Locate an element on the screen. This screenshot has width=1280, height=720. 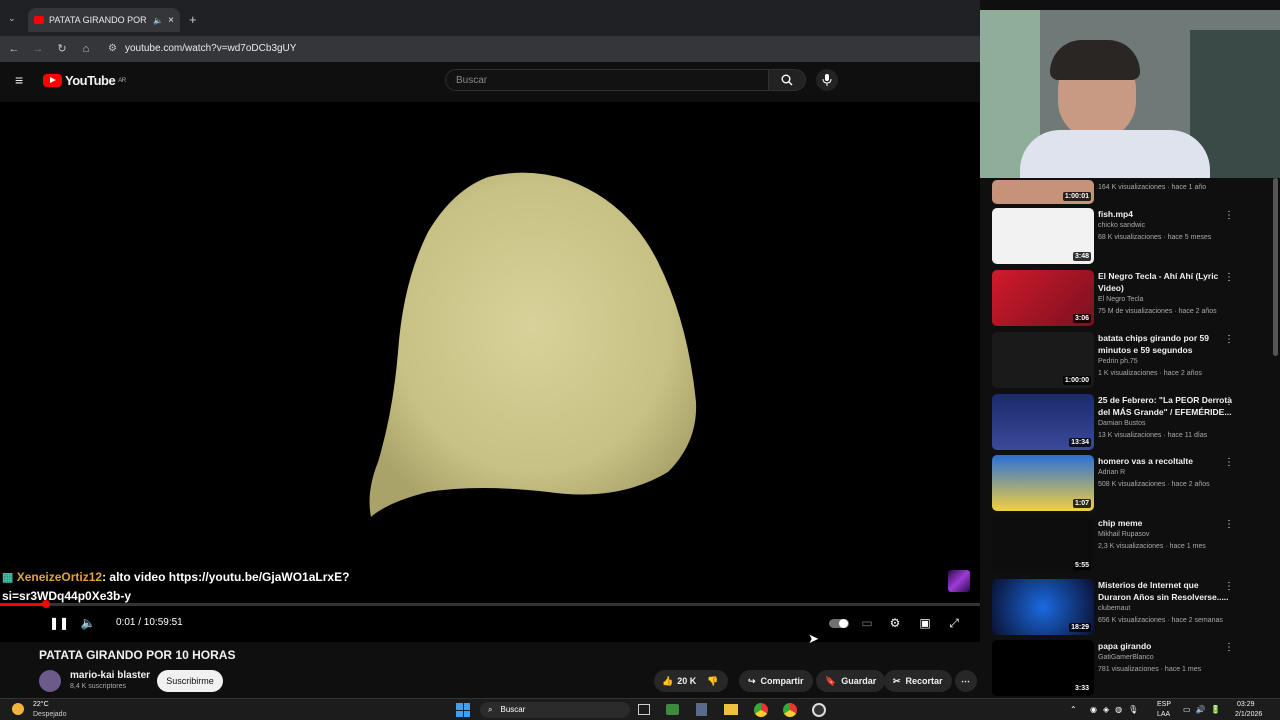
chrome-icon is located at coordinates (761, 710).